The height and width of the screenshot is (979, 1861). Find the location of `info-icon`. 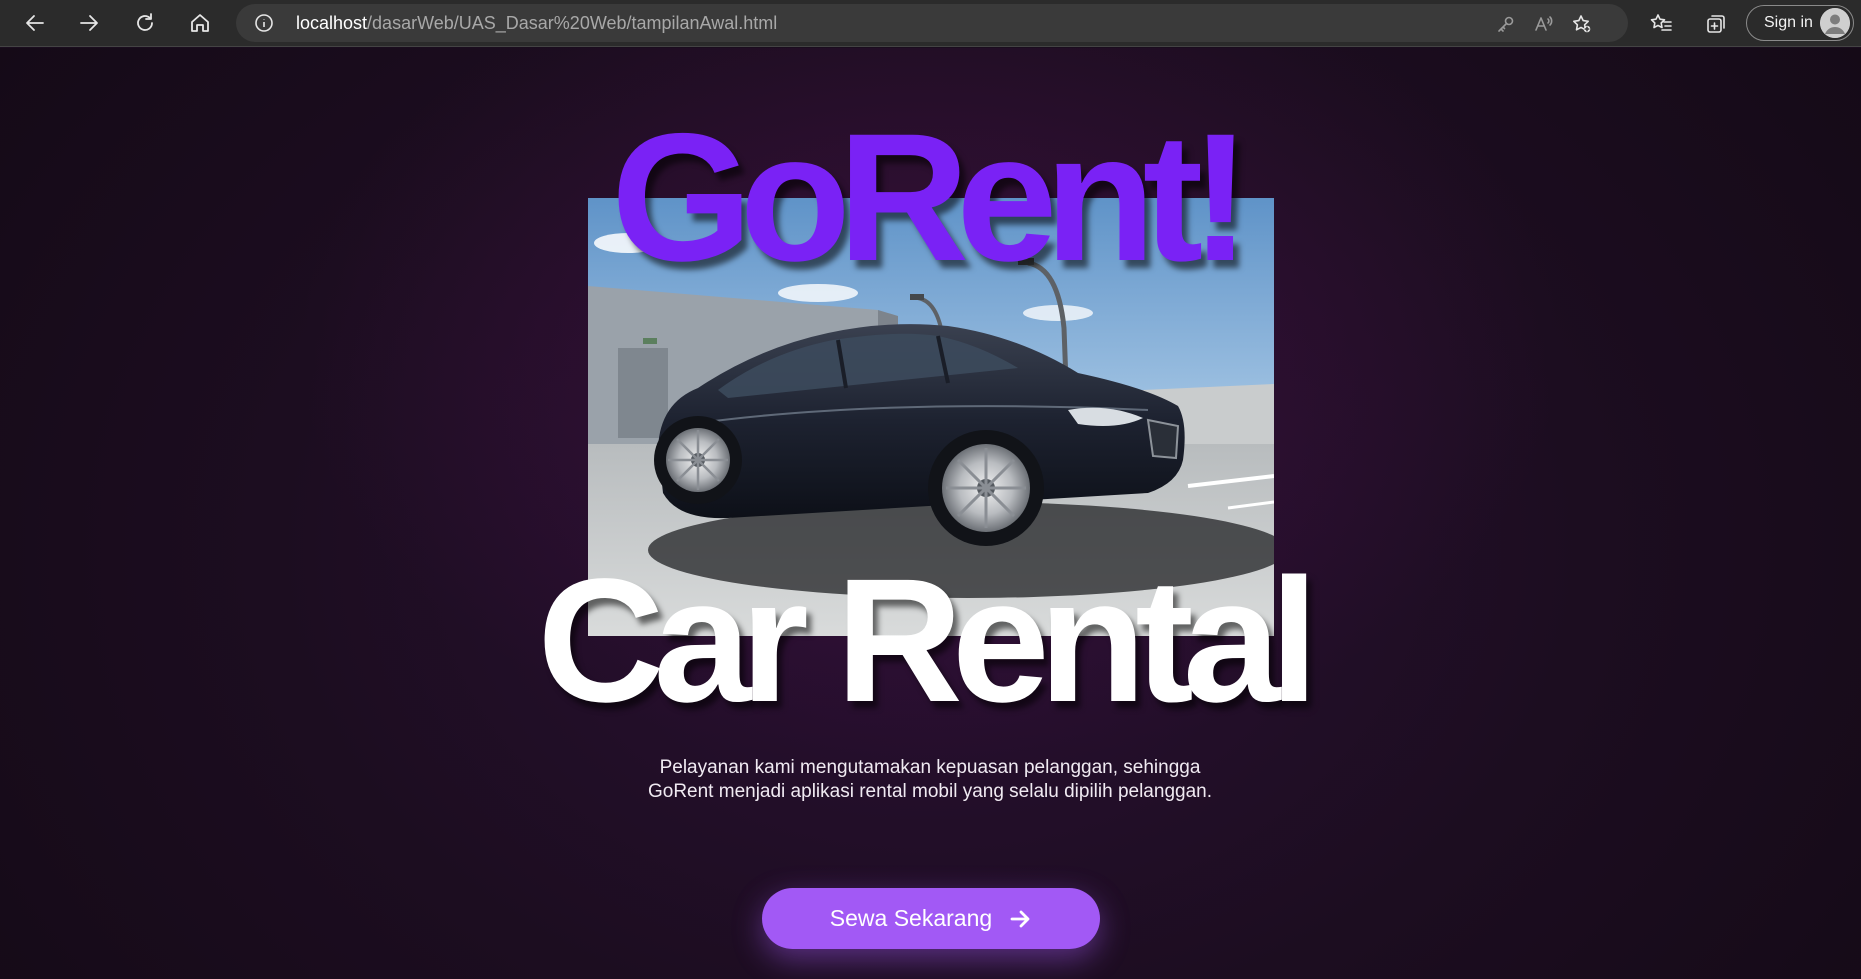

info-icon is located at coordinates (264, 23).